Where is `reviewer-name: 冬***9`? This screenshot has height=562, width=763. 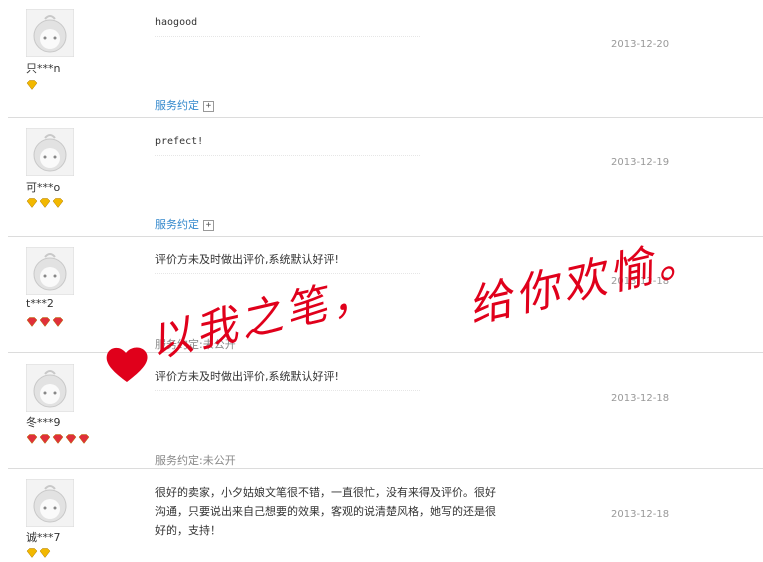 reviewer-name: 冬***9 is located at coordinates (43, 422).